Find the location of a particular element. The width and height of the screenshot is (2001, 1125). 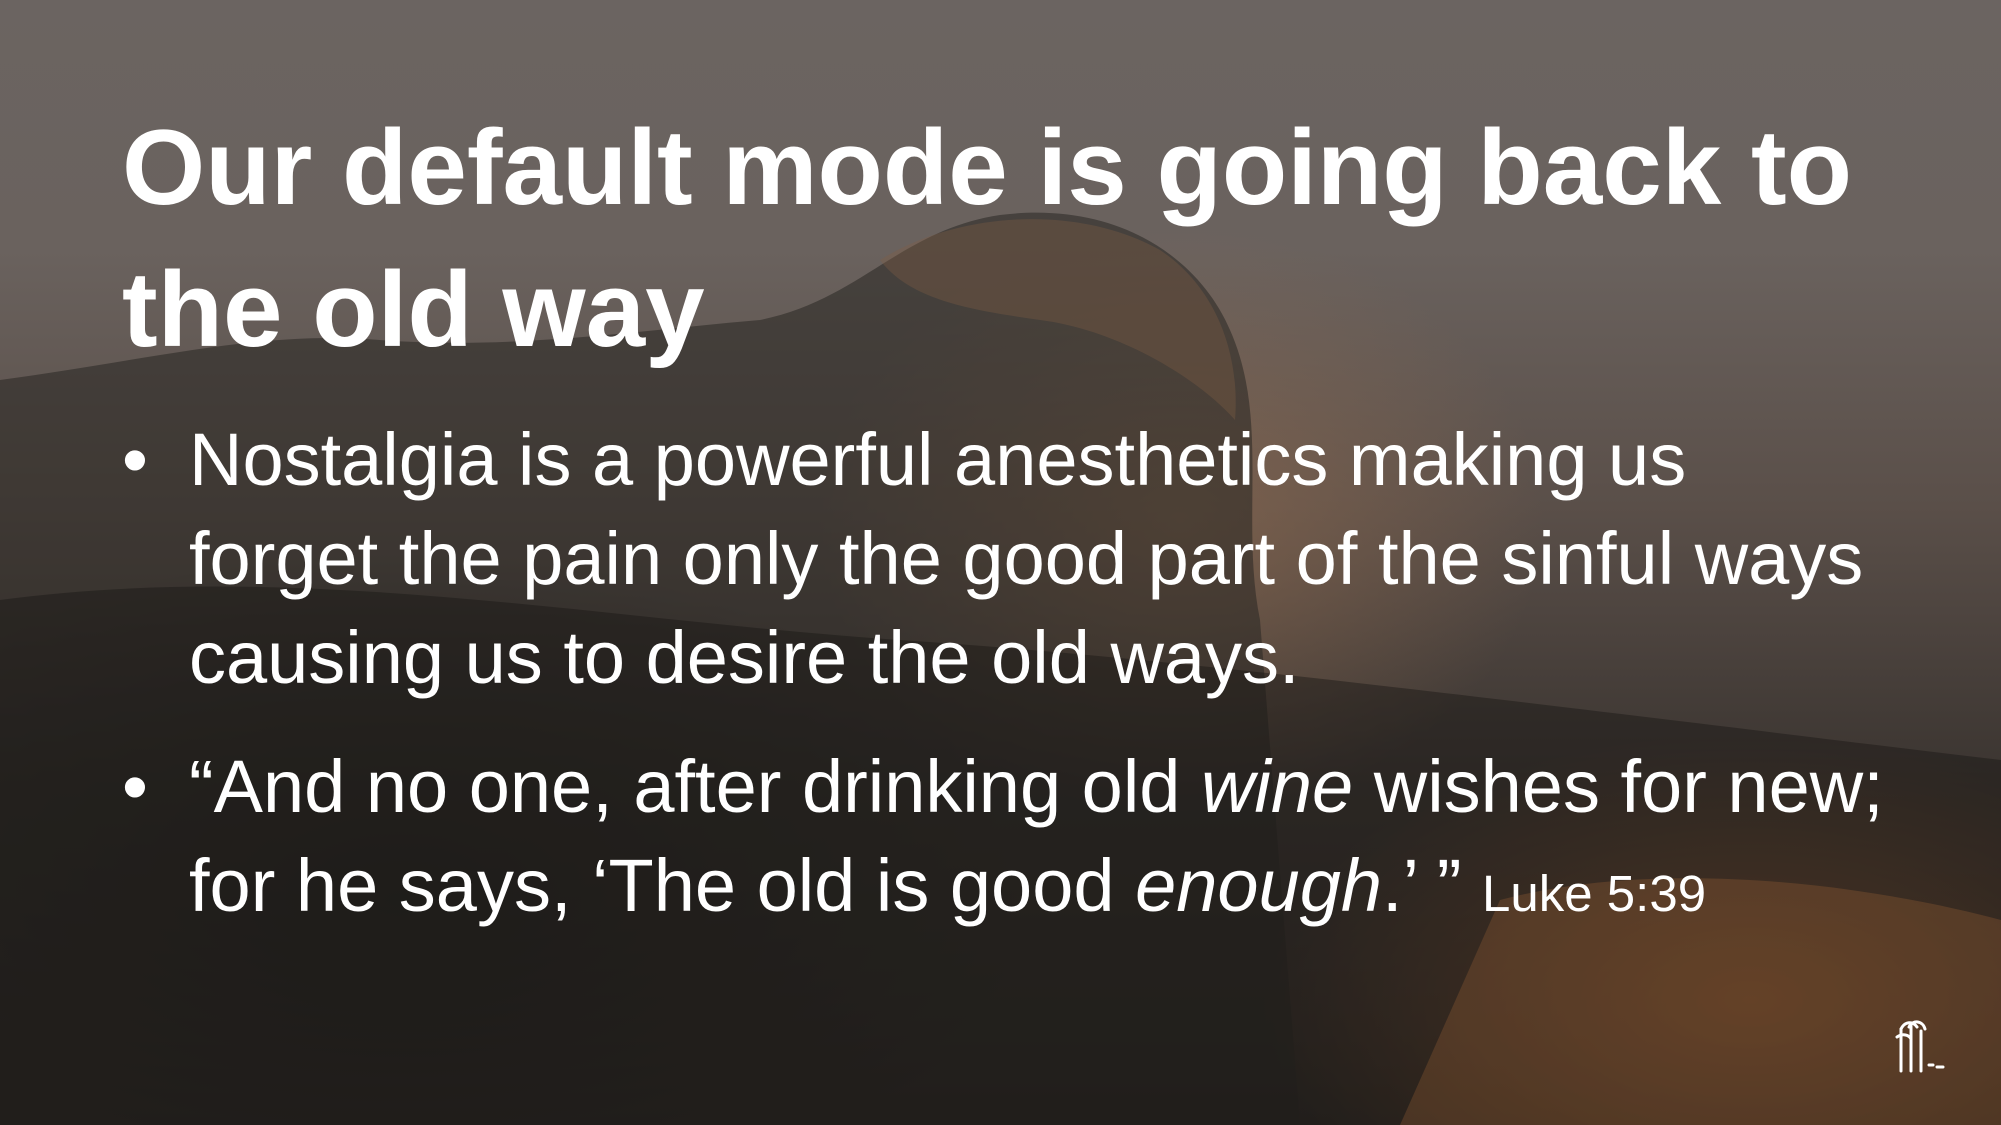

church-logo-icon is located at coordinates (1920, 1046).